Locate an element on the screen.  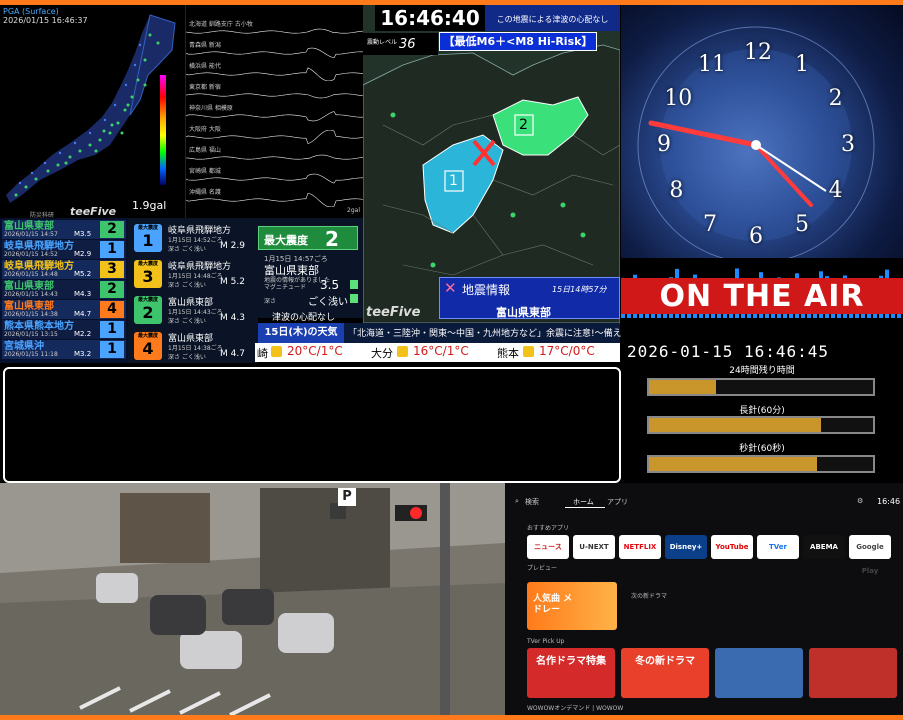
quake-detail-row: 最大震度 1 岐阜県飛騨地方 1月15日 14:52ごろ 深さ ごく浅い M 2.9 is located at coordinates (193, 238).